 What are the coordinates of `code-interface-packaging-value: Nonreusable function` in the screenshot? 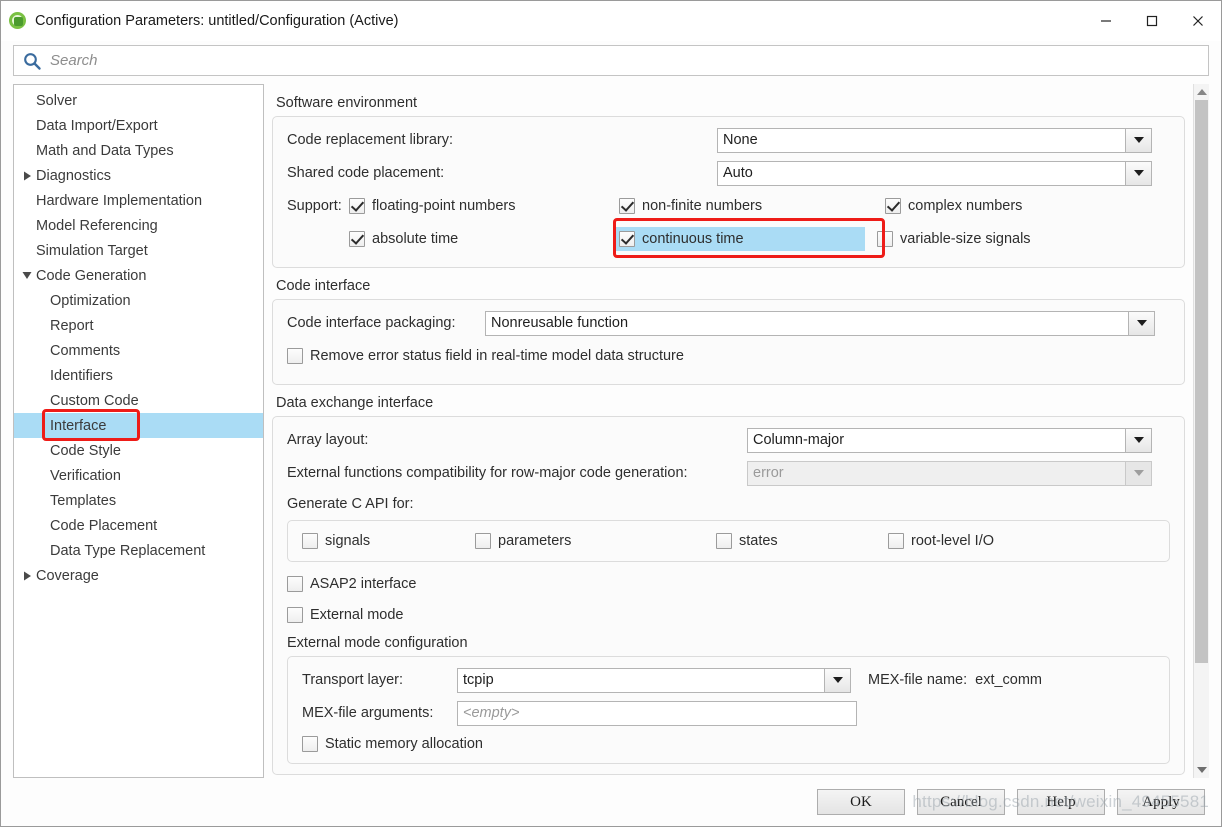 It's located at (560, 323).